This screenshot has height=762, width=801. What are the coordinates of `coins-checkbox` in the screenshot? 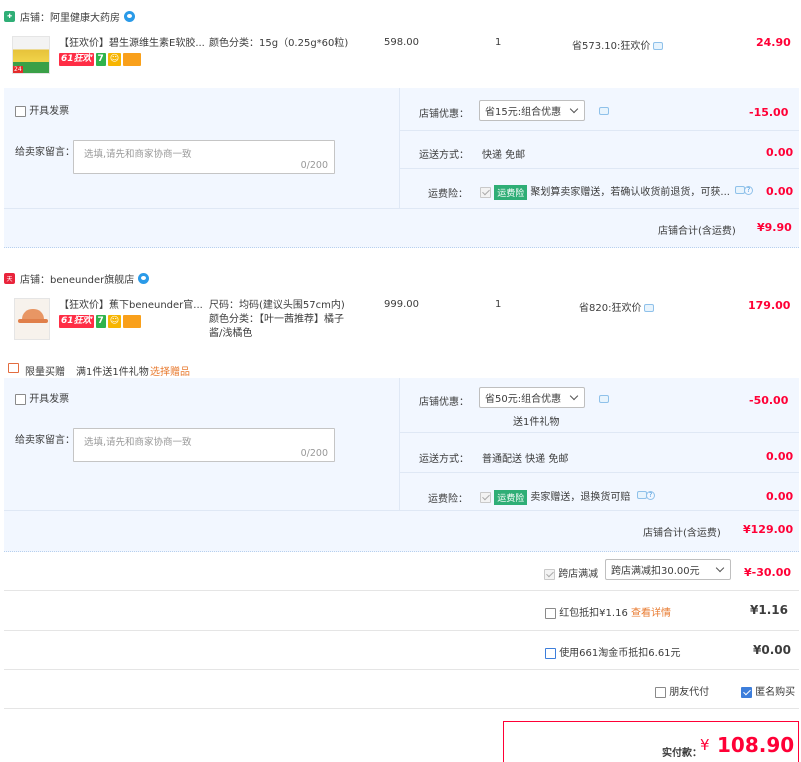 It's located at (550, 653).